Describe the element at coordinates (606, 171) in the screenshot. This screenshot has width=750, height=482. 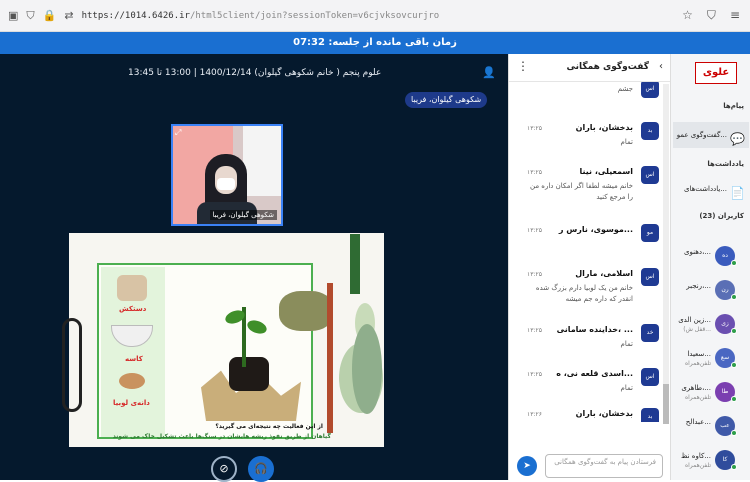
I see `message-sender: اسمعیلی، نینا` at that location.